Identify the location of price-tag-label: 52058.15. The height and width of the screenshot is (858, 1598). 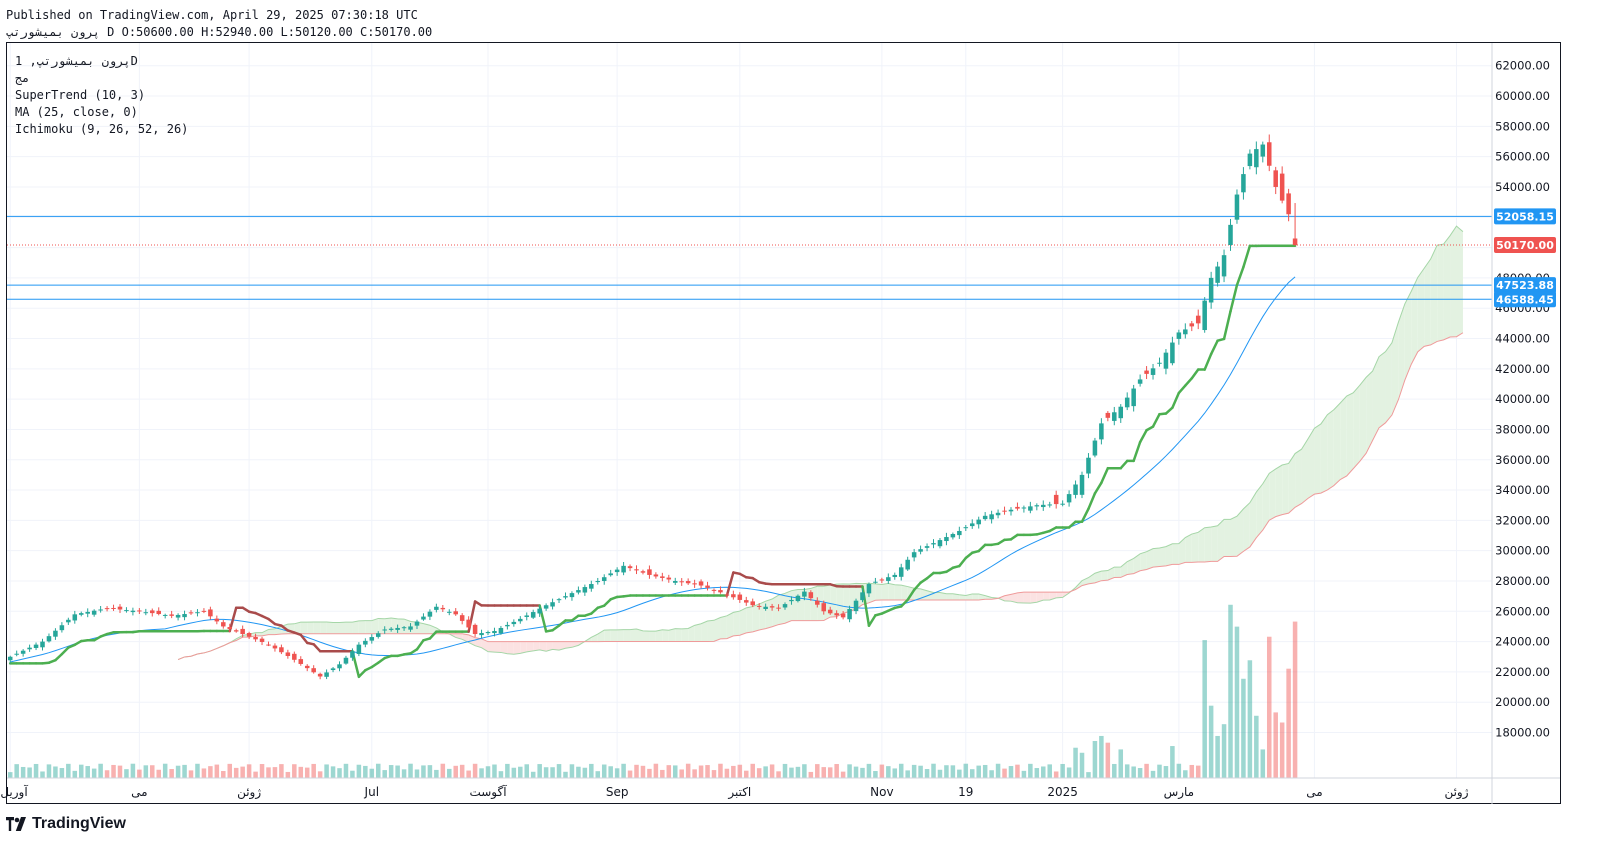
(1525, 216).